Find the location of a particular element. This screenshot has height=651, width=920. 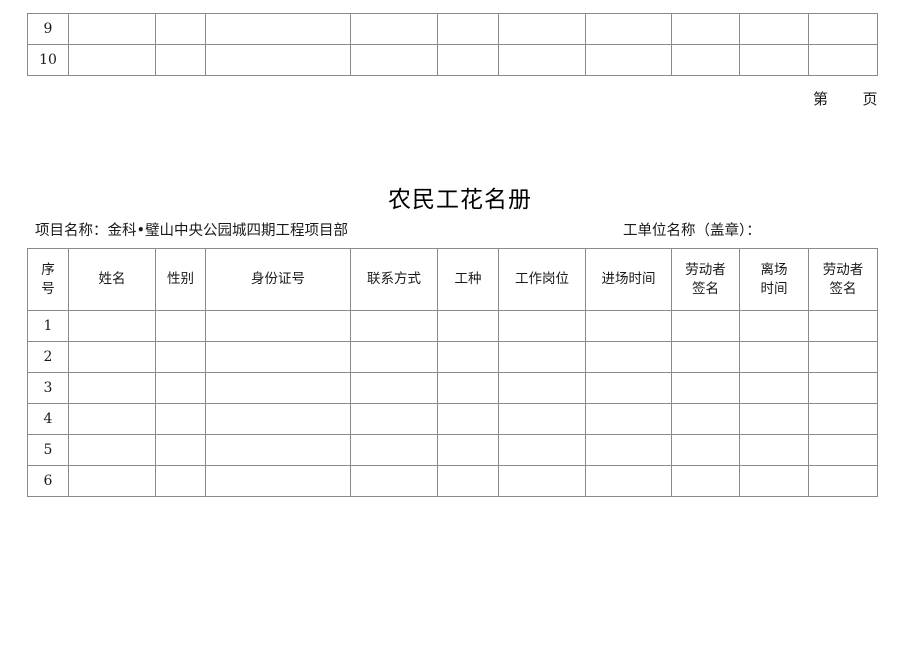

row-seq-cell: 4 is located at coordinates (48, 419).